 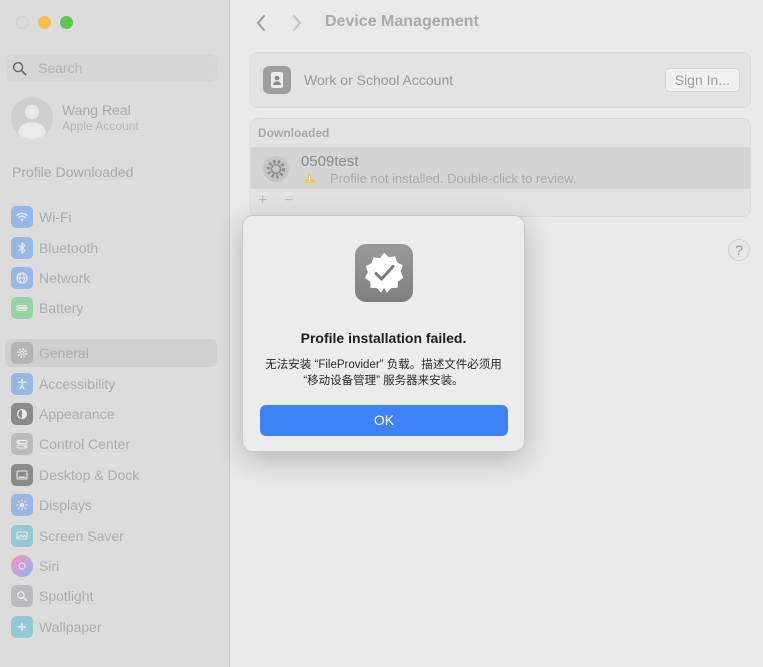 What do you see at coordinates (330, 161) in the screenshot?
I see `profile-name: 0509test` at bounding box center [330, 161].